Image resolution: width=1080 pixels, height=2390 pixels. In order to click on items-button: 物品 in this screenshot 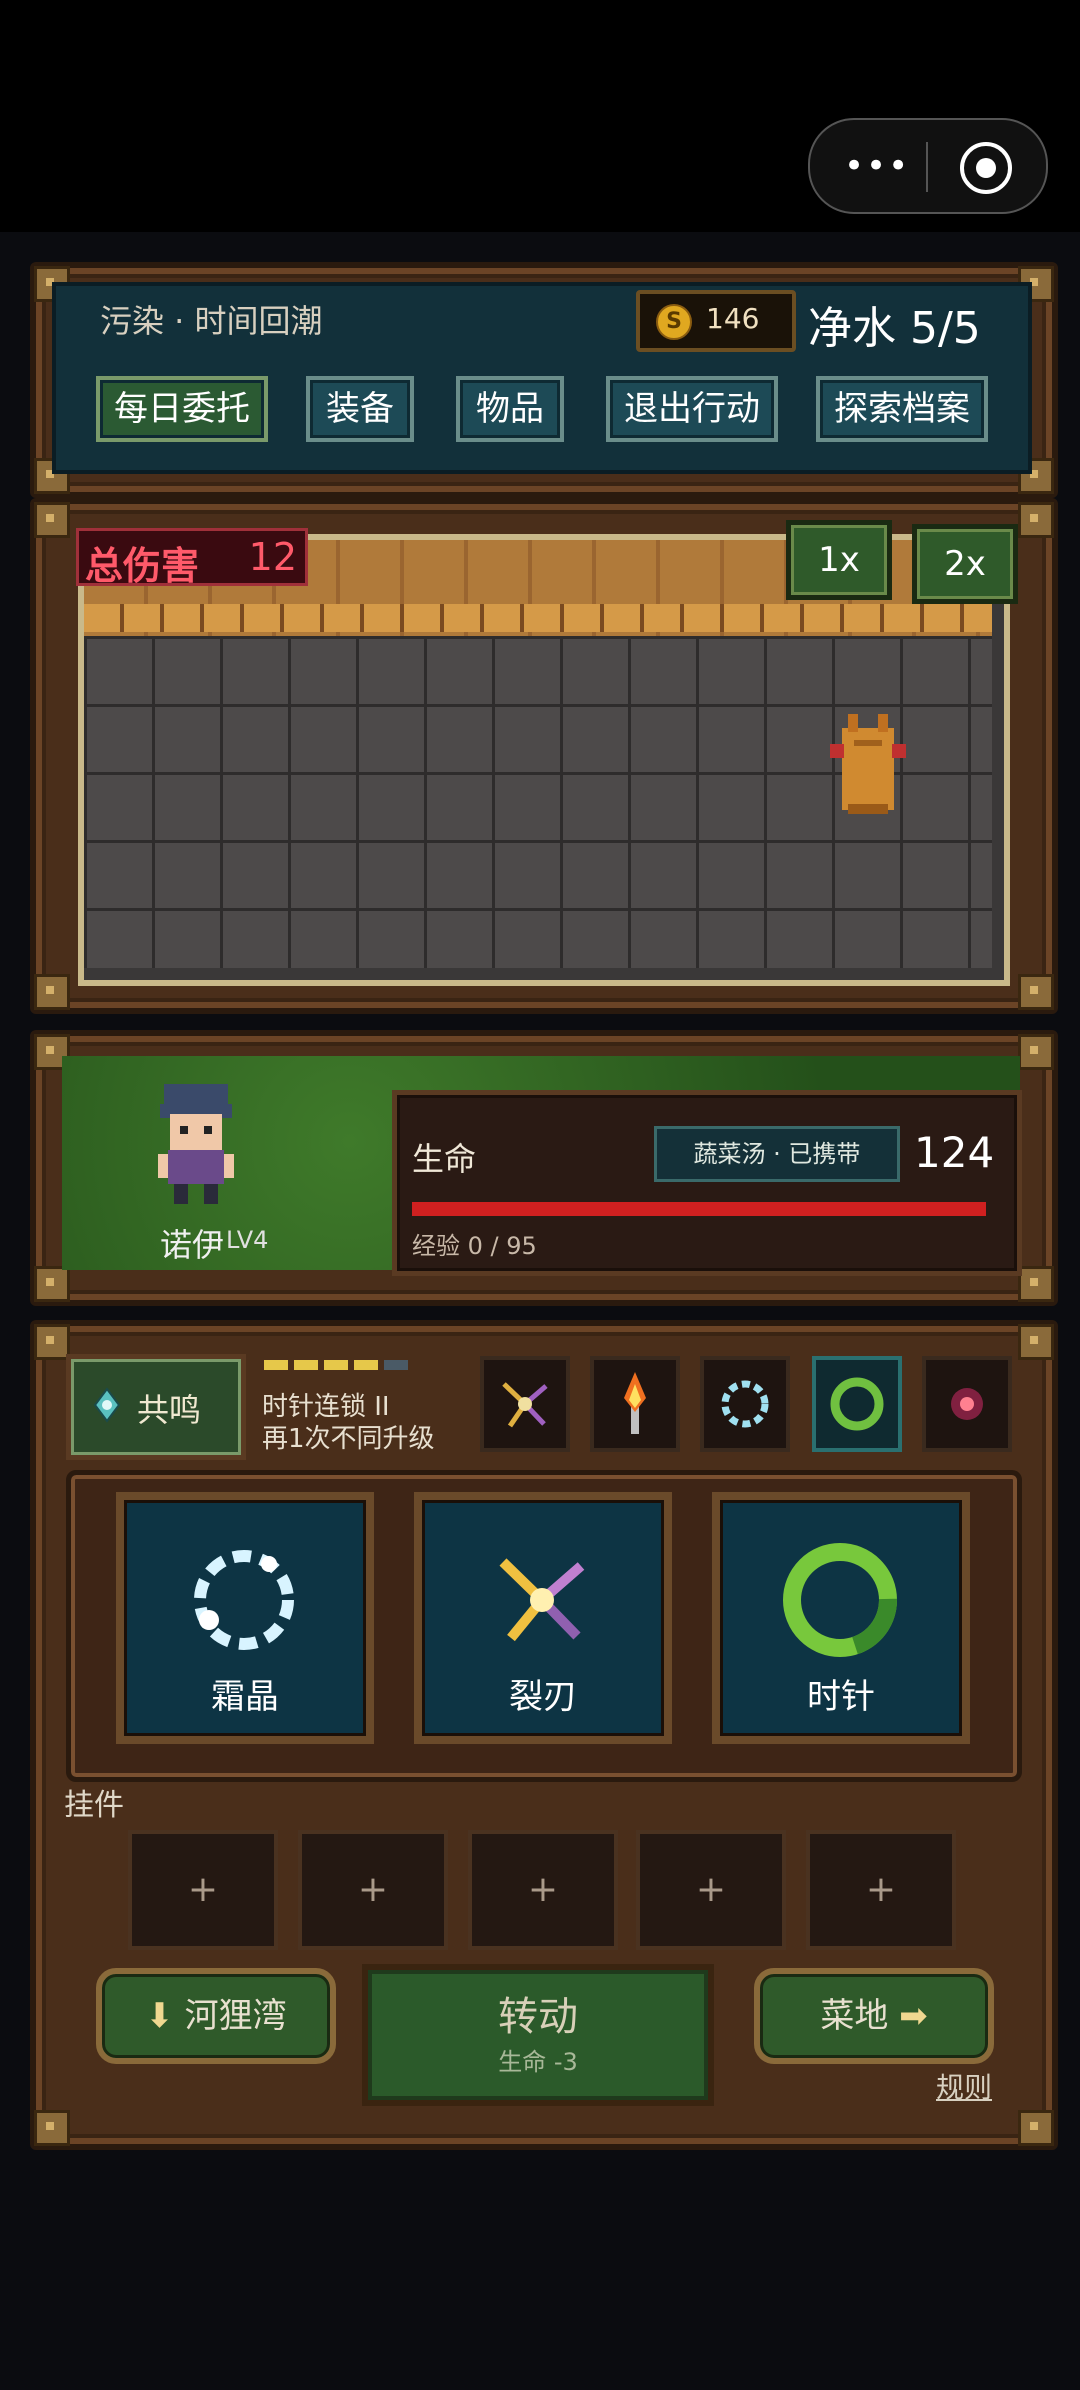, I will do `click(510, 409)`.